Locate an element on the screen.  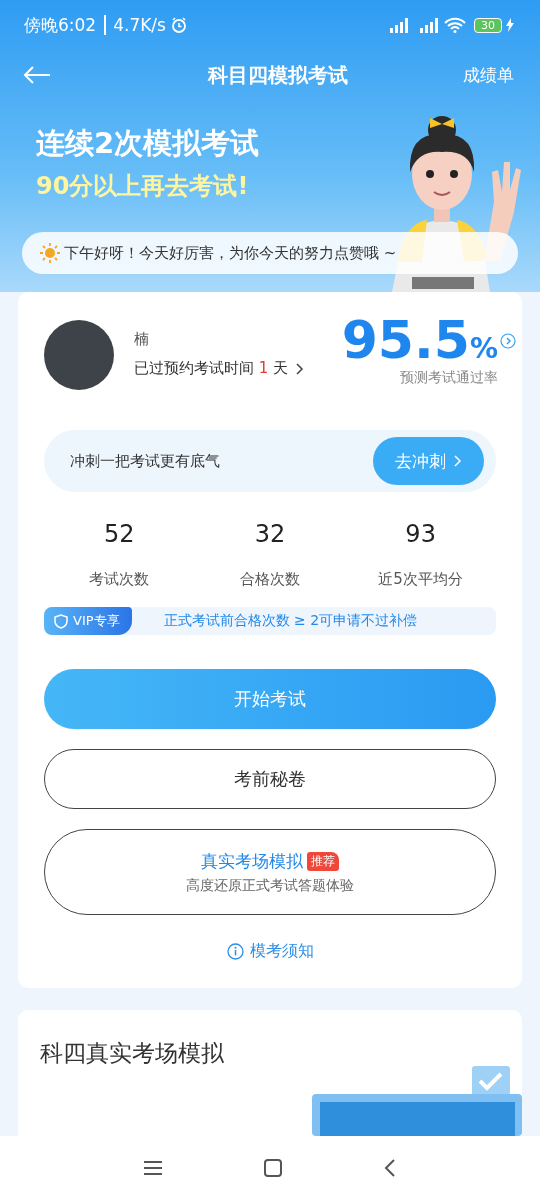
status-time: 傍晚6:02 is located at coordinates (60, 25).